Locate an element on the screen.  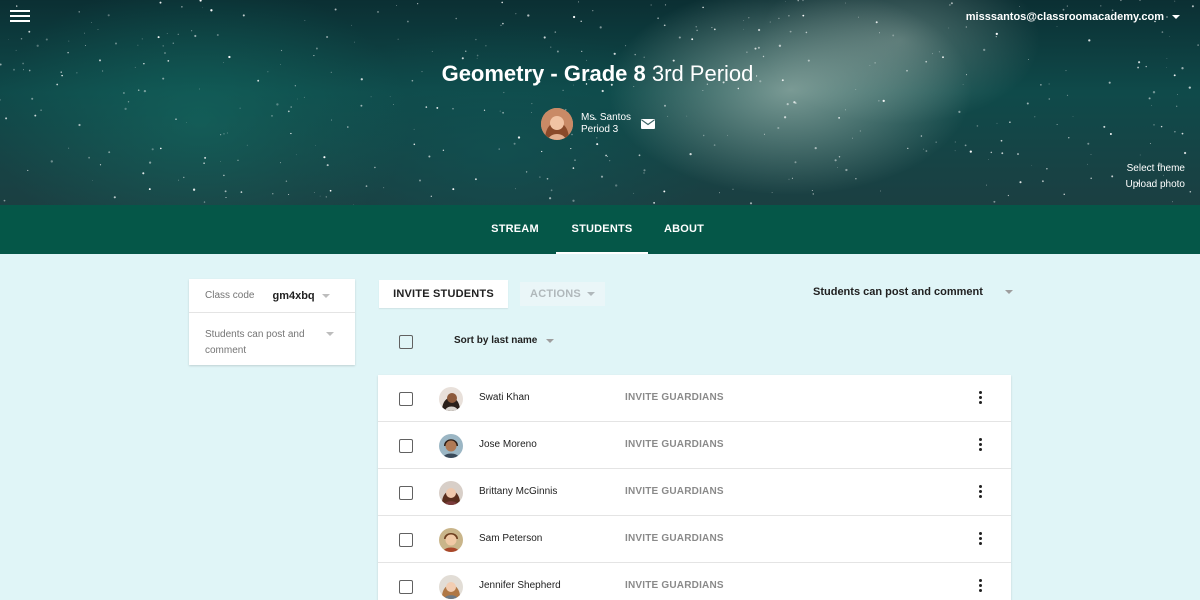
class-code-selector: Class code gm4xbq is located at coordinates (272, 296).